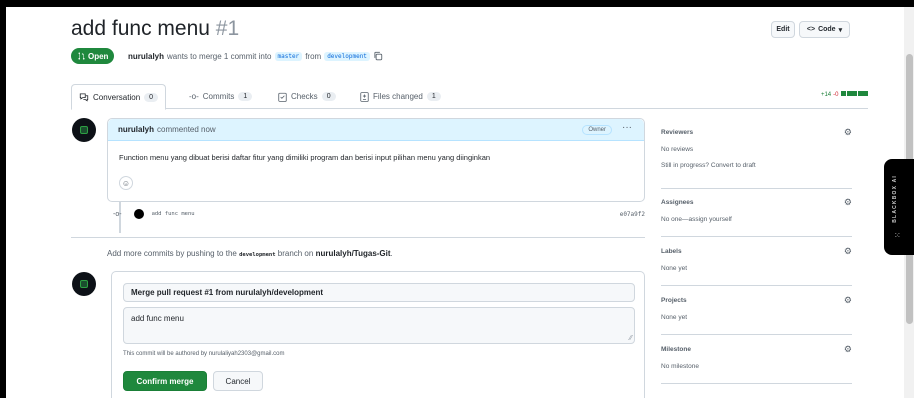 Image resolution: width=914 pixels, height=398 pixels. What do you see at coordinates (151, 97) in the screenshot?
I see `tab-conversation-count: 0` at bounding box center [151, 97].